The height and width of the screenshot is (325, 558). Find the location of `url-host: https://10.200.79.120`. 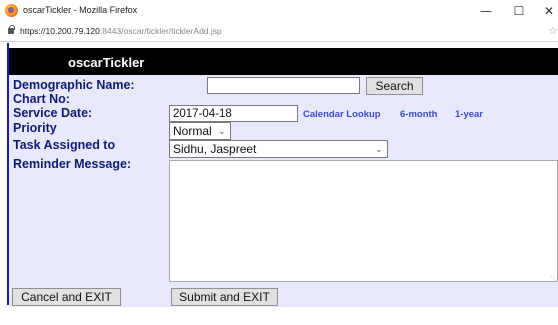

url-host: https://10.200.79.120 is located at coordinates (60, 31).